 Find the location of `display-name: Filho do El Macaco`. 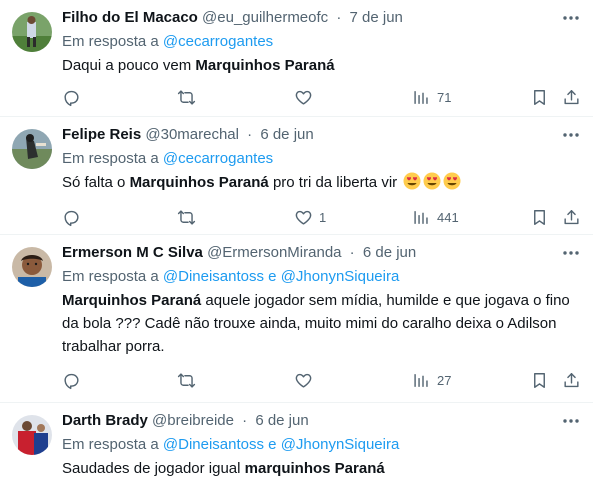

display-name: Filho do El Macaco is located at coordinates (130, 17).